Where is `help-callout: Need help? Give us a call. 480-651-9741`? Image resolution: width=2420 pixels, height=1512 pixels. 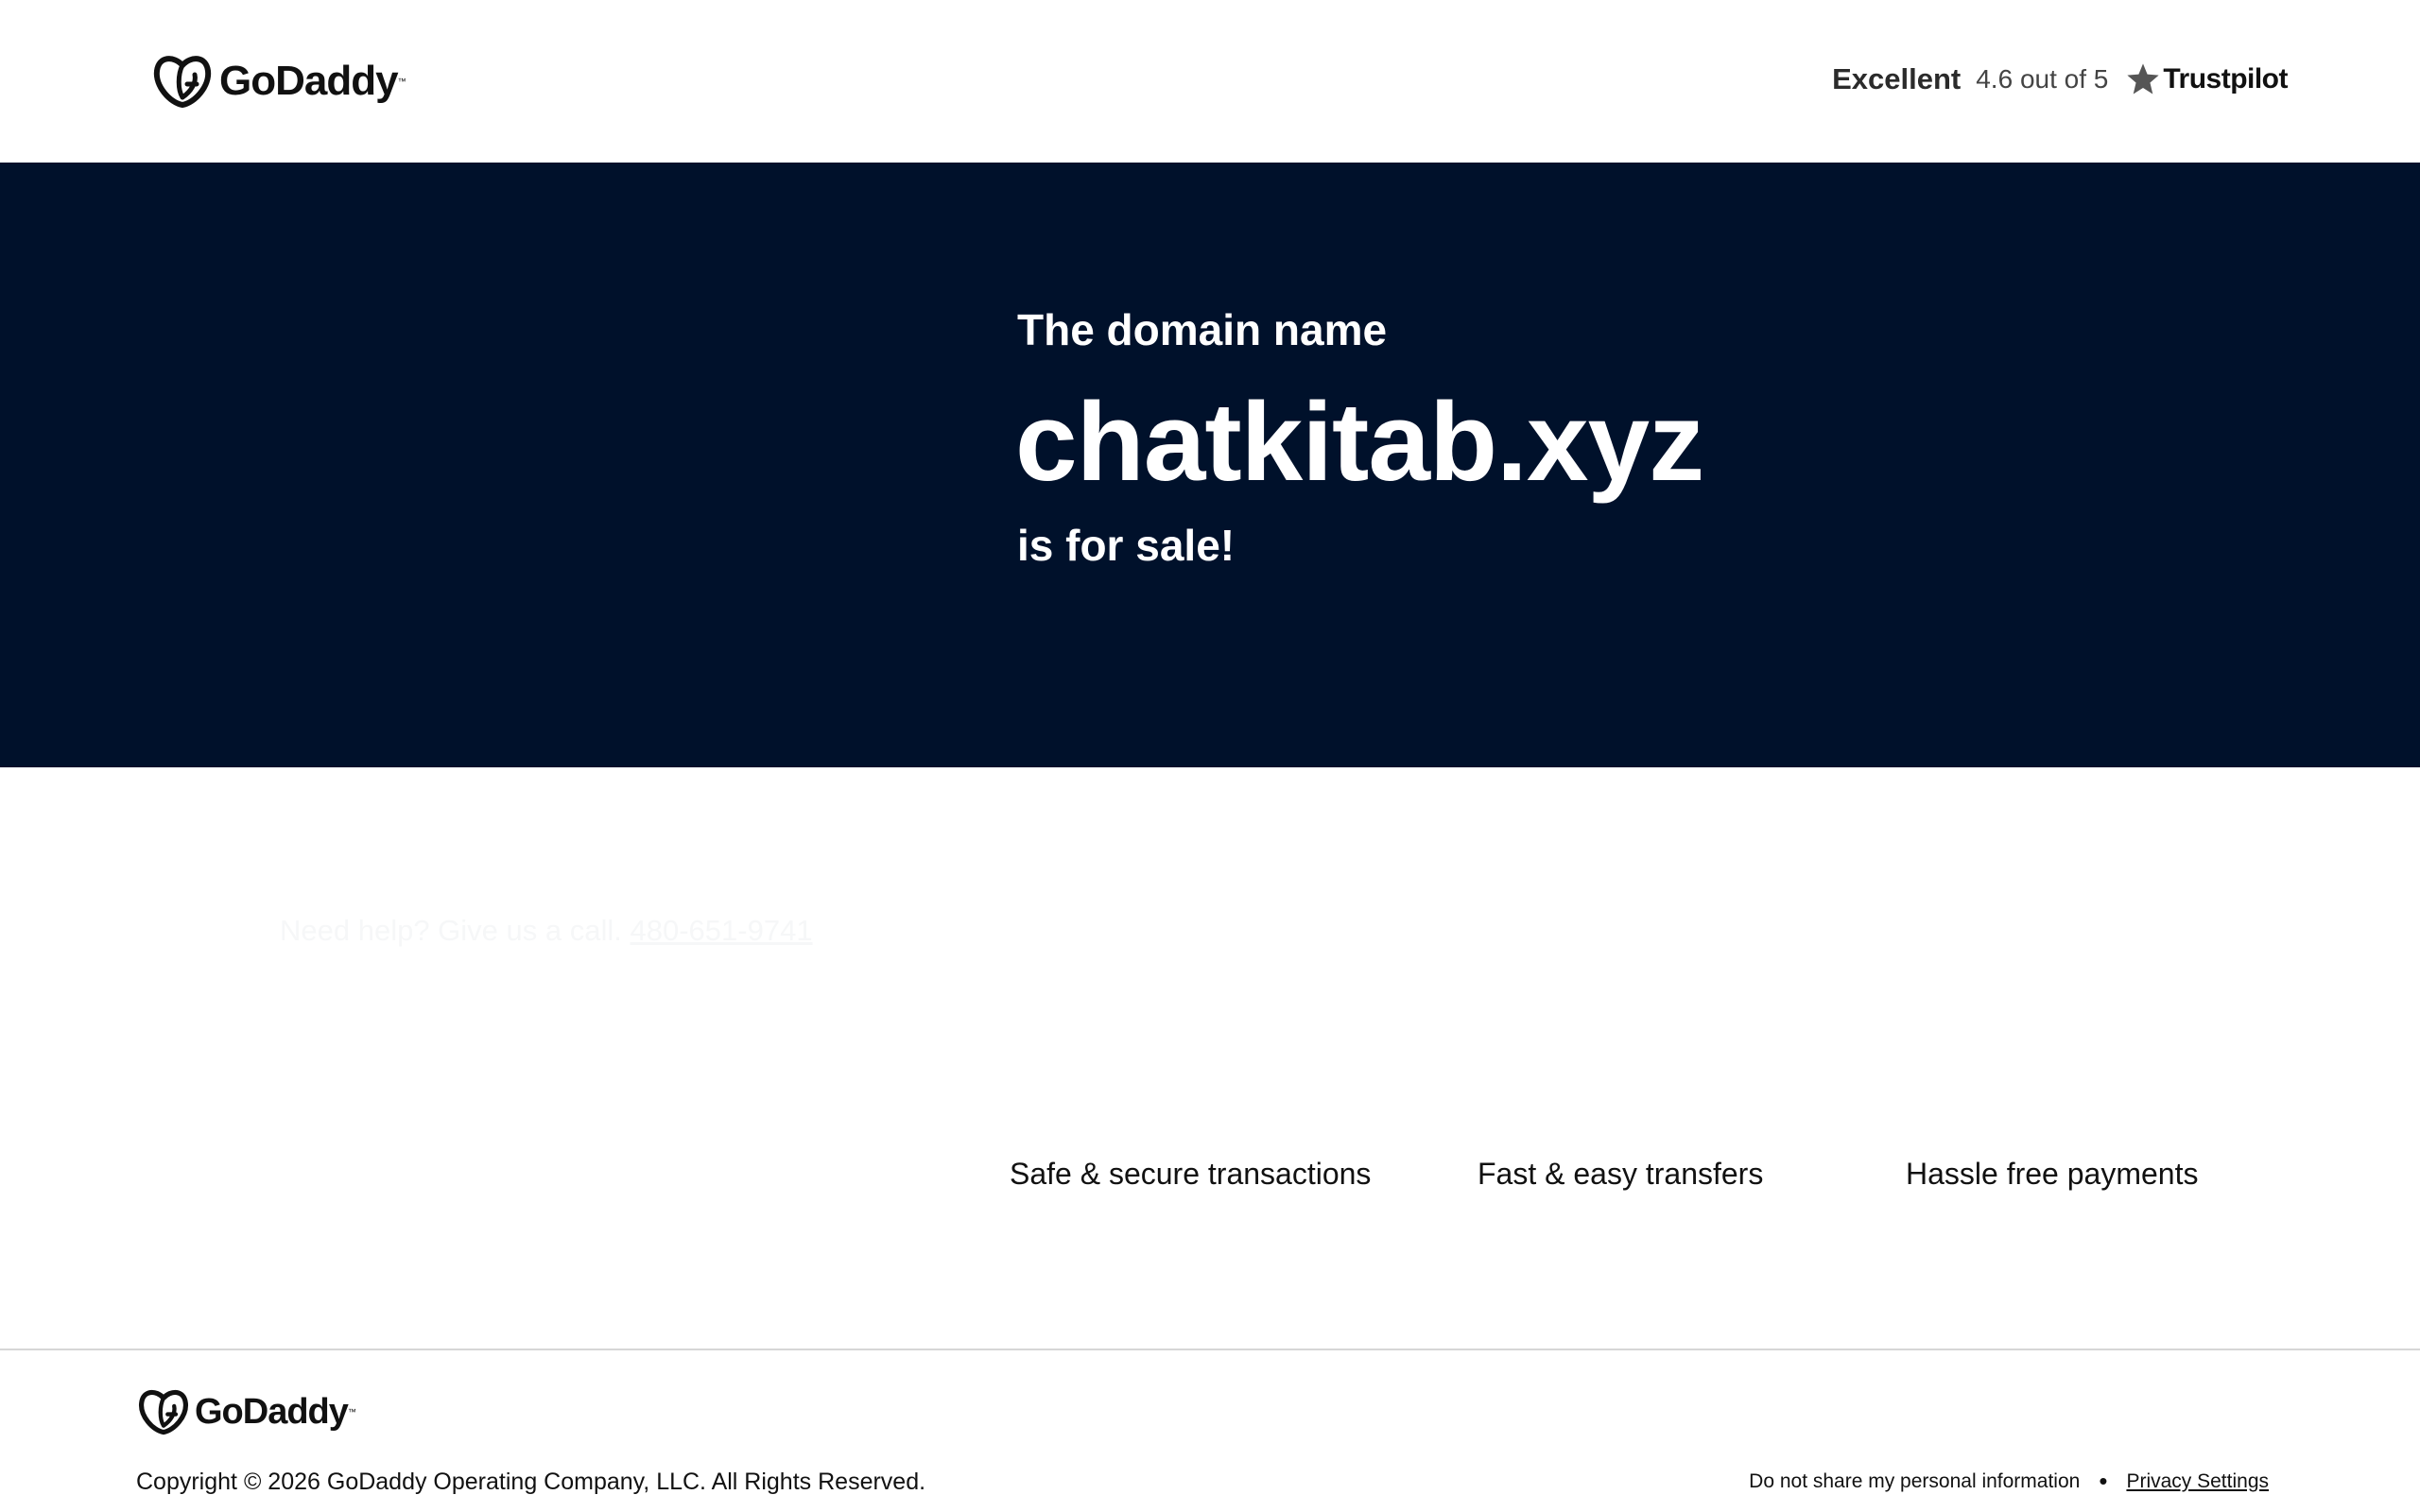
help-callout: Need help? Give us a call. 480-651-9741 is located at coordinates (546, 931).